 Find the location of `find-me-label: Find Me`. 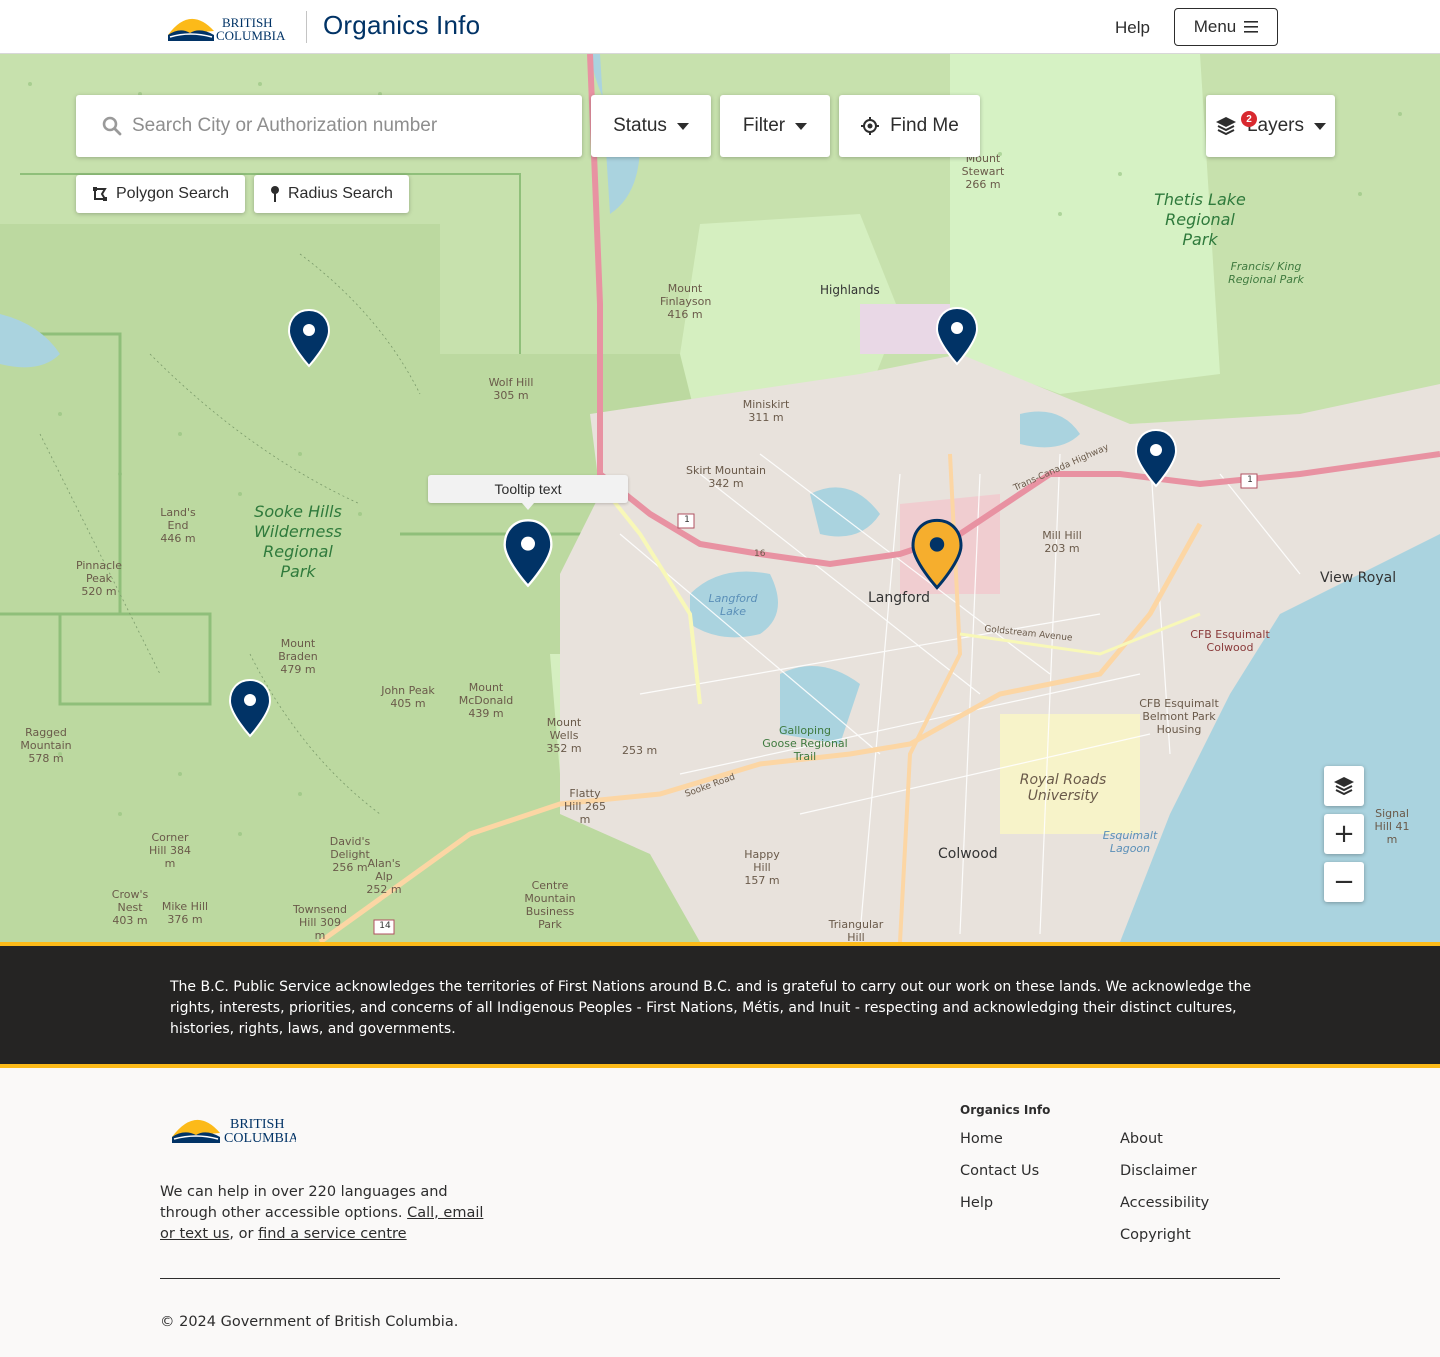

find-me-label: Find Me is located at coordinates (924, 125).